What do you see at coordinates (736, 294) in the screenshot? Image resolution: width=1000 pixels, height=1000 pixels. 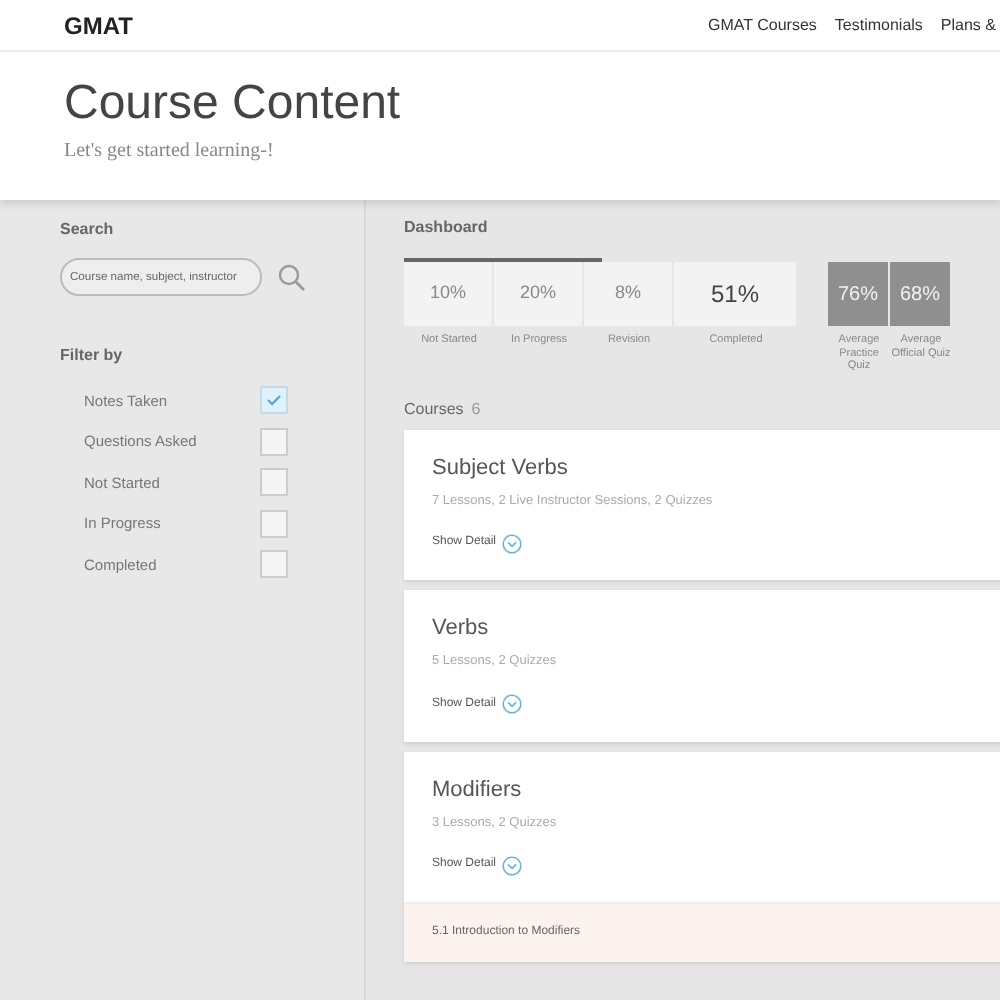 I see `stat-tile: 51%` at bounding box center [736, 294].